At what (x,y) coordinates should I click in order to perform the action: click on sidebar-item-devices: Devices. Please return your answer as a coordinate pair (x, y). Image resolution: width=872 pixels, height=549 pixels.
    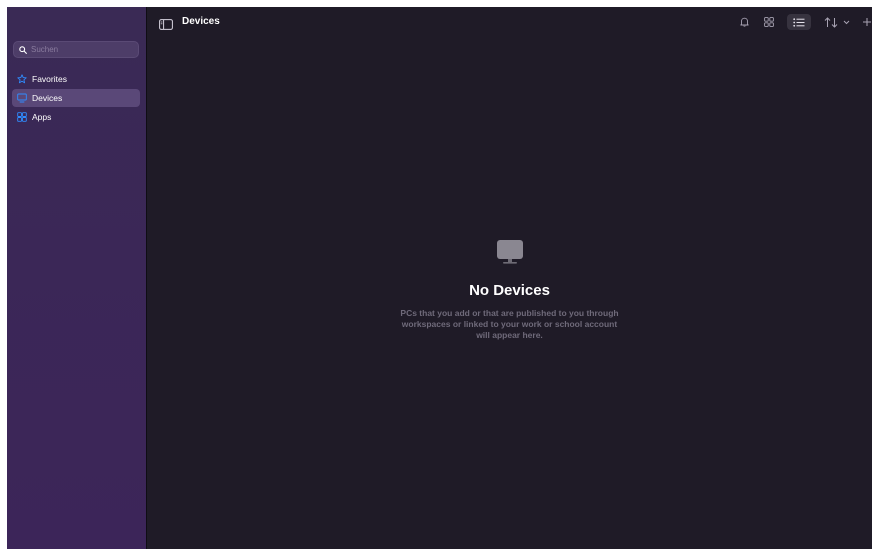
    Looking at the image, I should click on (76, 98).